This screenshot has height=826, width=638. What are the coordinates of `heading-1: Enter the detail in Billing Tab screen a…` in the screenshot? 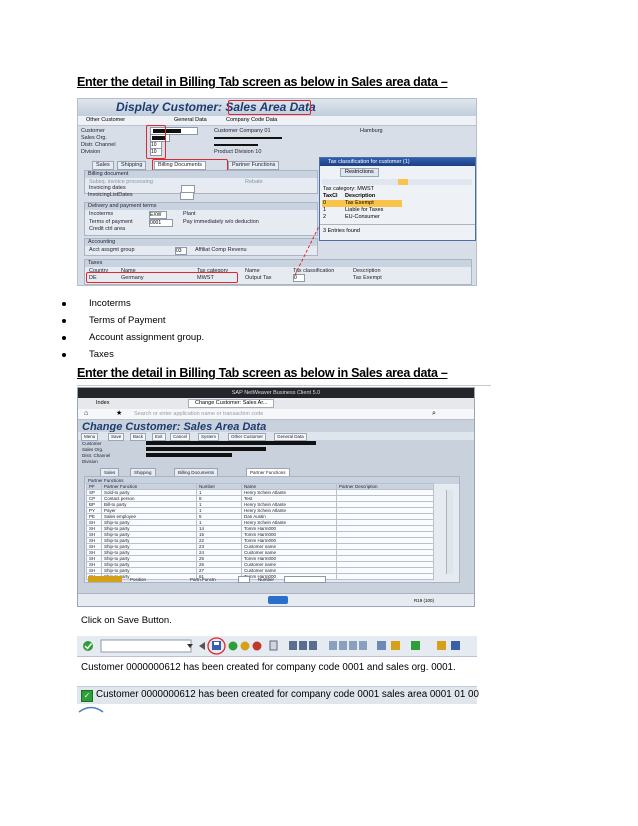 It's located at (262, 82).